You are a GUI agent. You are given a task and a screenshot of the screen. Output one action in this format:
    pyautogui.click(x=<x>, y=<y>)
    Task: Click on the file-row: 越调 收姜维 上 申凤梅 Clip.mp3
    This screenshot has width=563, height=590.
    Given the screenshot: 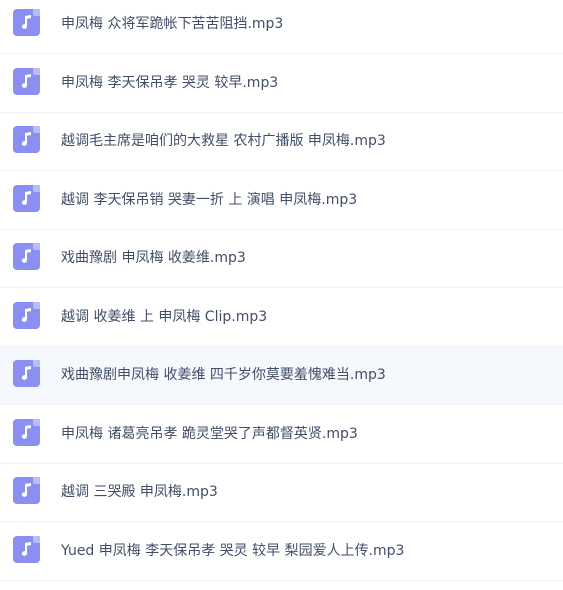 What is the action you would take?
    pyautogui.click(x=281, y=318)
    